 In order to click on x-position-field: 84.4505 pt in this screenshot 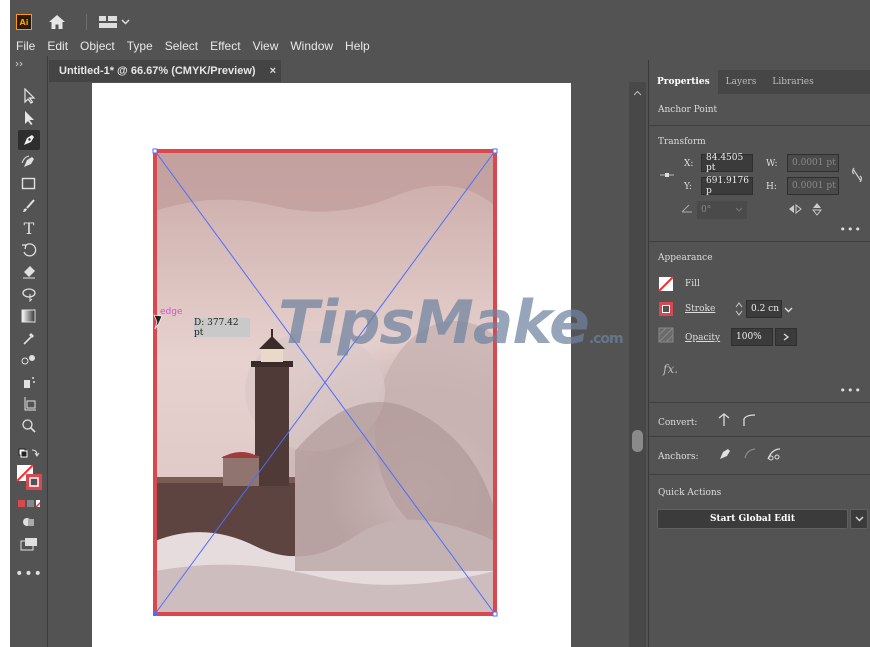, I will do `click(727, 163)`.